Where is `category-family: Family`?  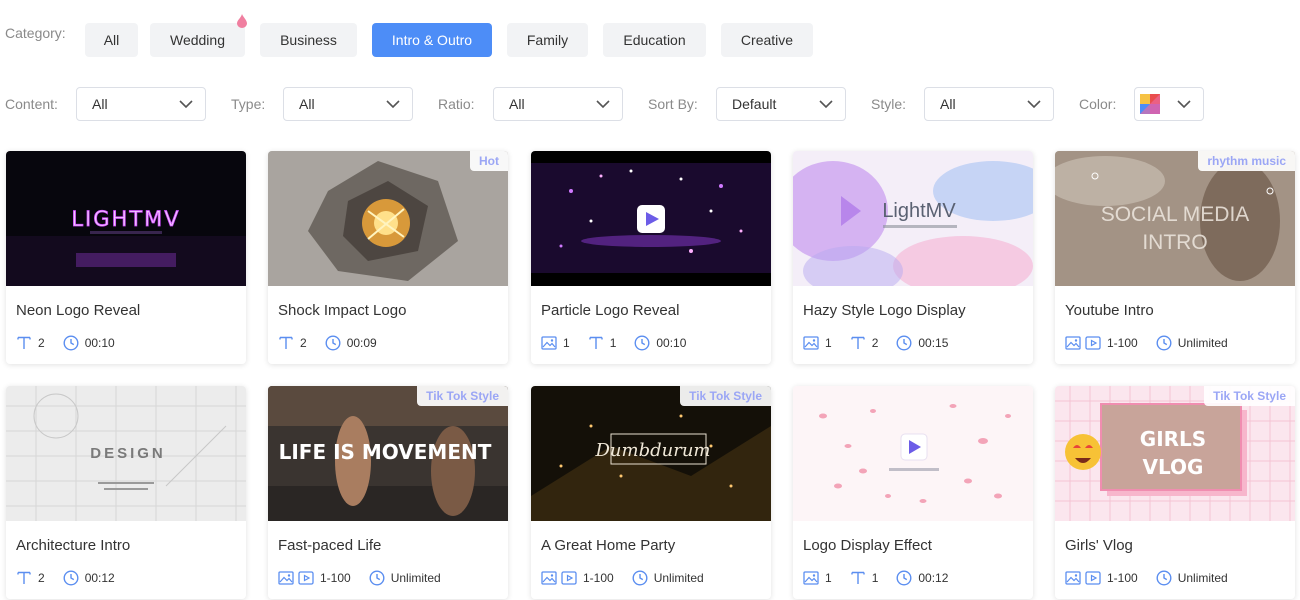 category-family: Family is located at coordinates (547, 40).